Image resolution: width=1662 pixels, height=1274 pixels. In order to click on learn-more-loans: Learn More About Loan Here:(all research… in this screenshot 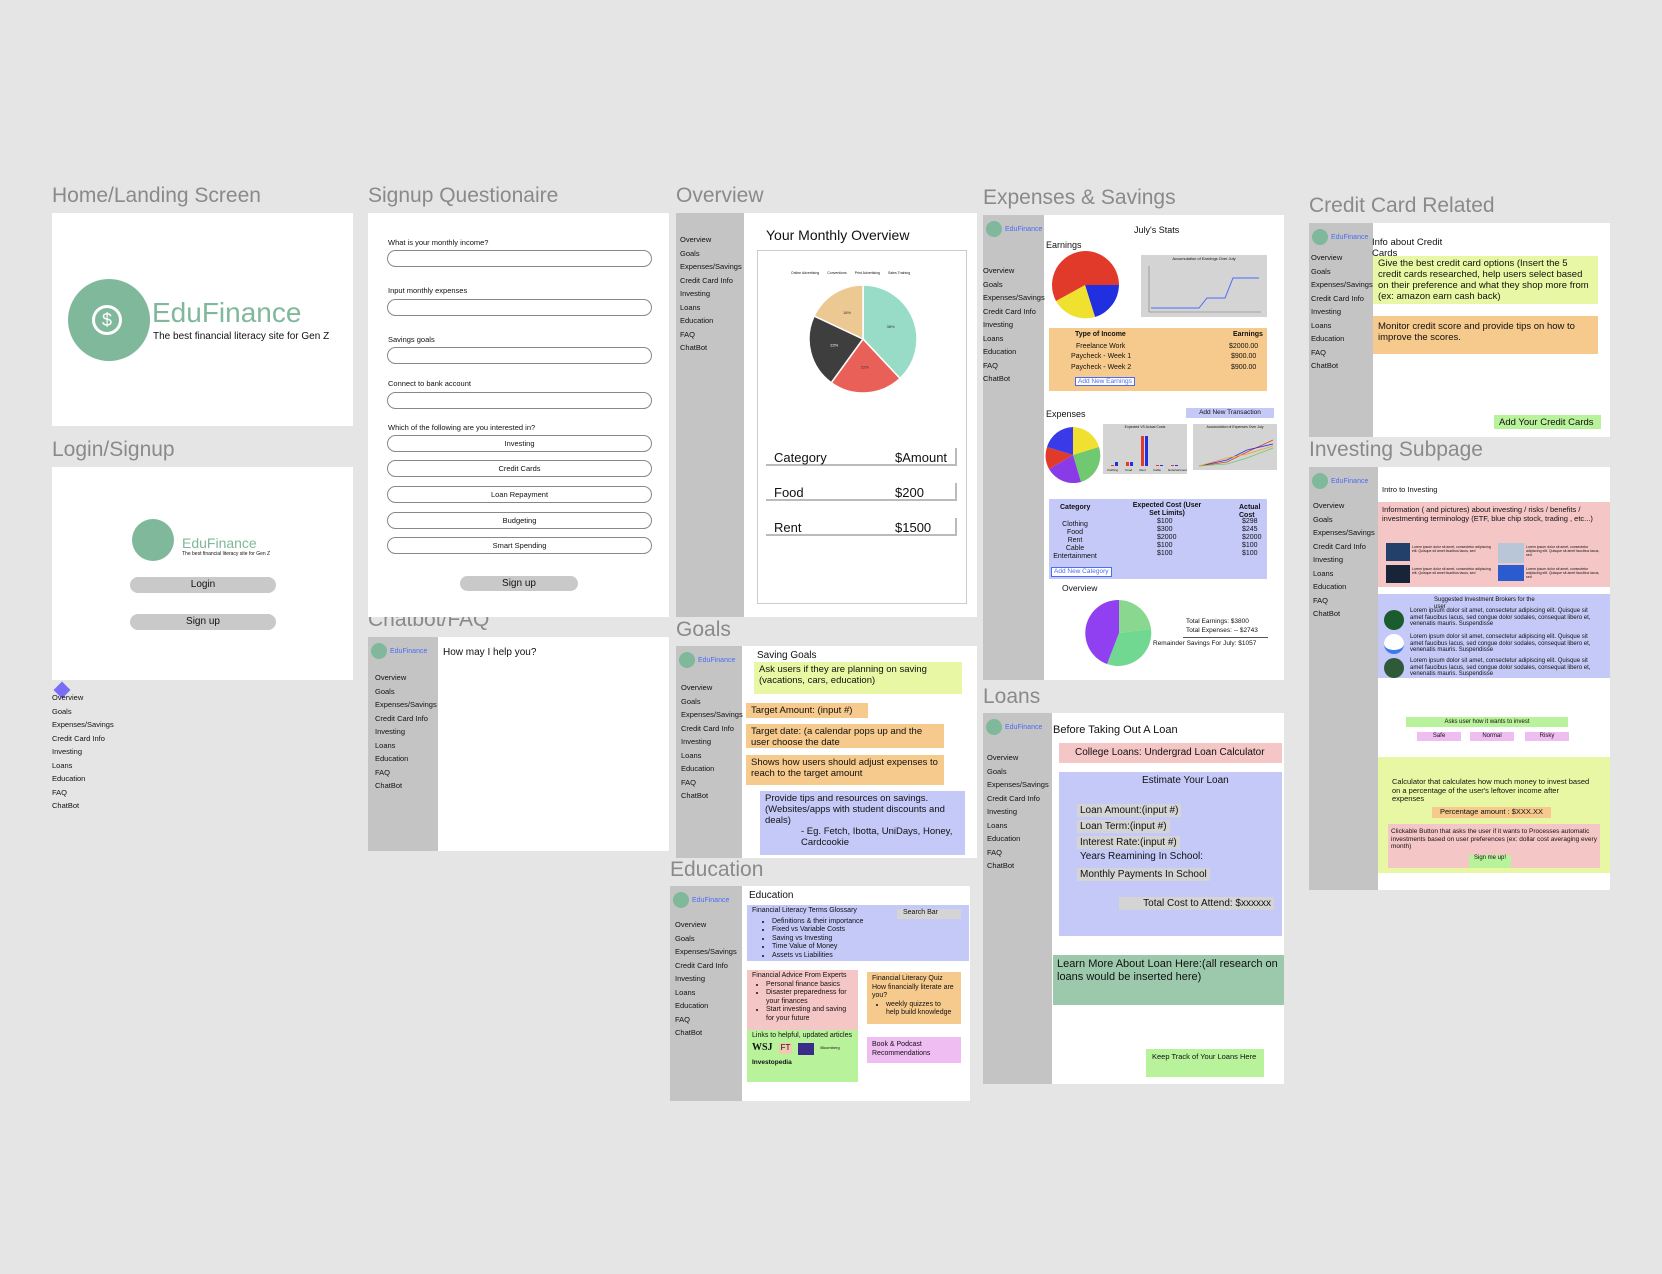, I will do `click(1168, 980)`.